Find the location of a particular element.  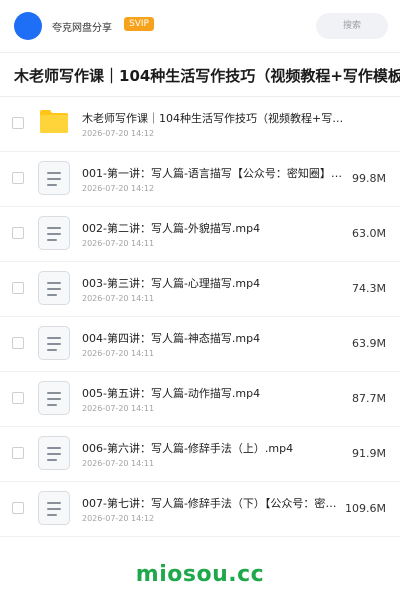

file-size: 63.9M is located at coordinates (369, 343).